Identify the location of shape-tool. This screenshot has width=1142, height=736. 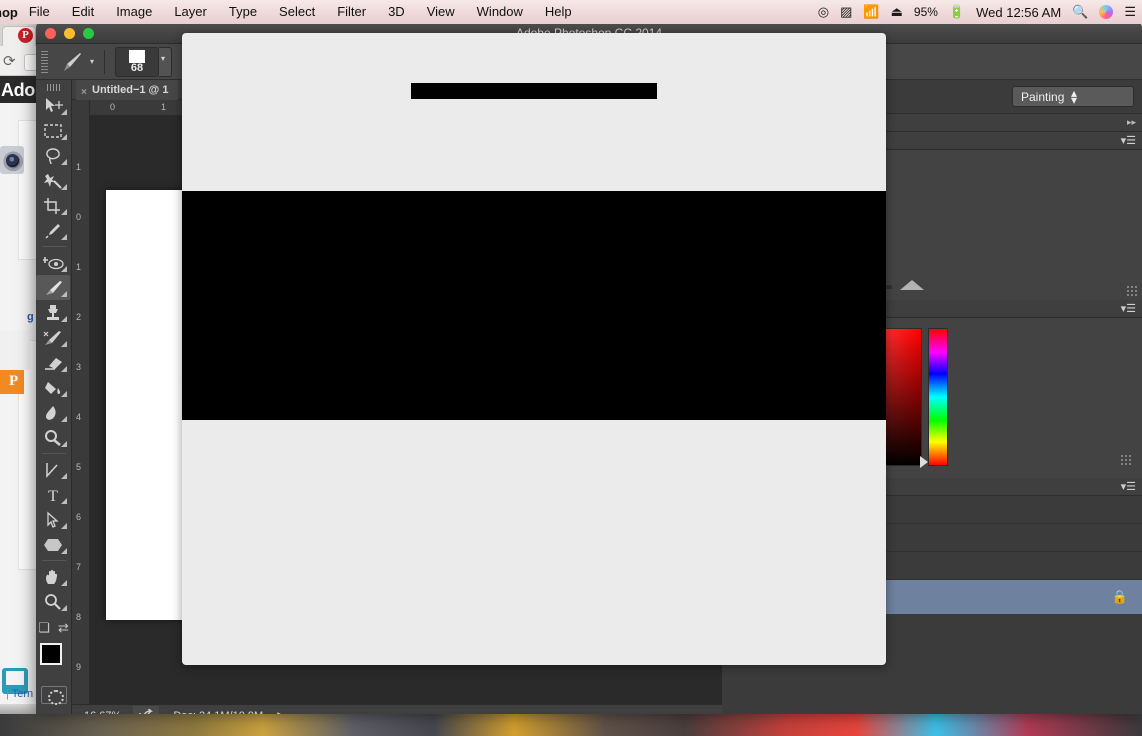
(53, 544).